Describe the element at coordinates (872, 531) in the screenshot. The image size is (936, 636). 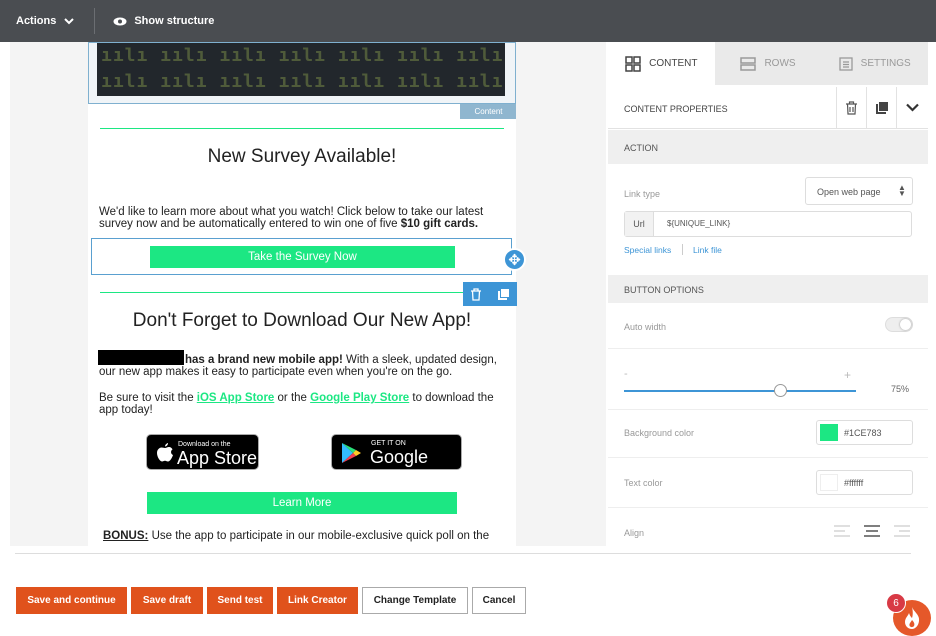
I see `align-center-icon` at that location.